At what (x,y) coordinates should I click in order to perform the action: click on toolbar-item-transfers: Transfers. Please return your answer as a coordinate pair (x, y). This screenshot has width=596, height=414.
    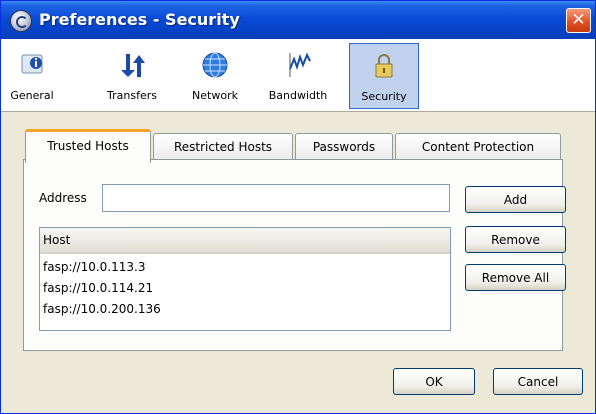
    Looking at the image, I should click on (132, 75).